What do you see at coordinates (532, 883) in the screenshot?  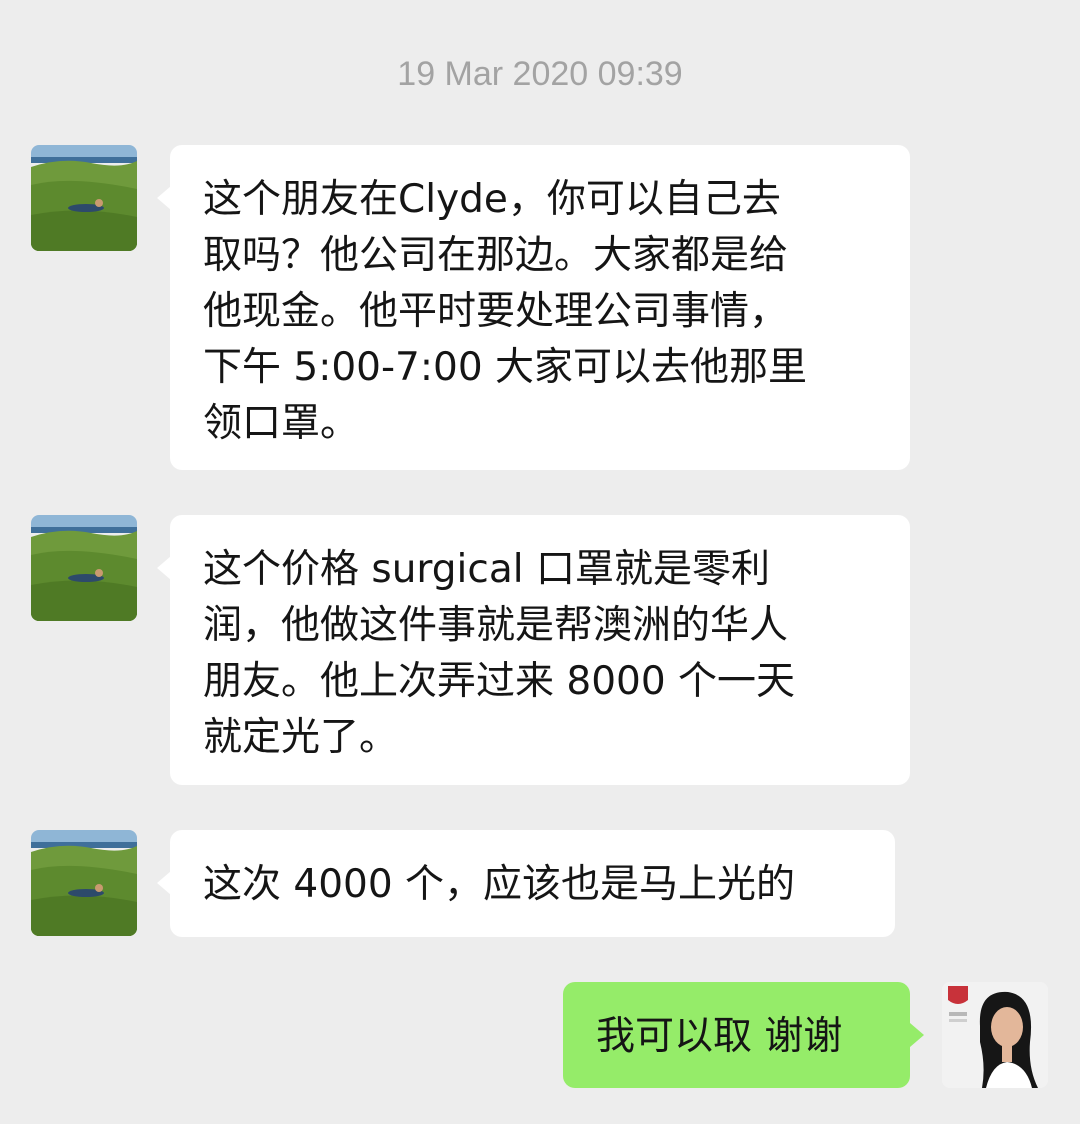 I see `message-bubble-3: 这次 4000 个，应该也是马上光的` at bounding box center [532, 883].